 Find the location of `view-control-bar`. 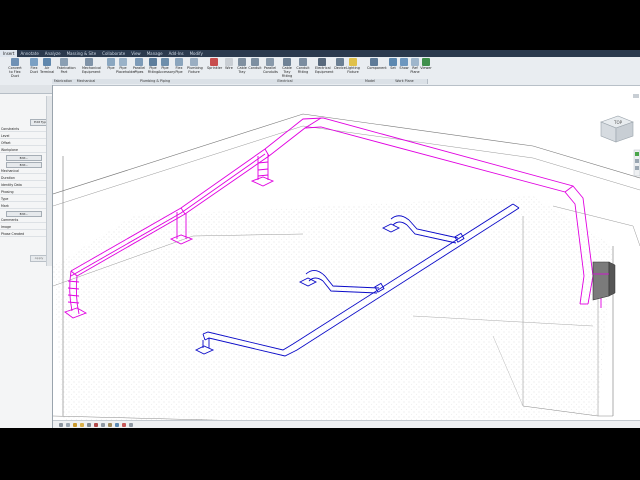

view-control-bar is located at coordinates (346, 424).